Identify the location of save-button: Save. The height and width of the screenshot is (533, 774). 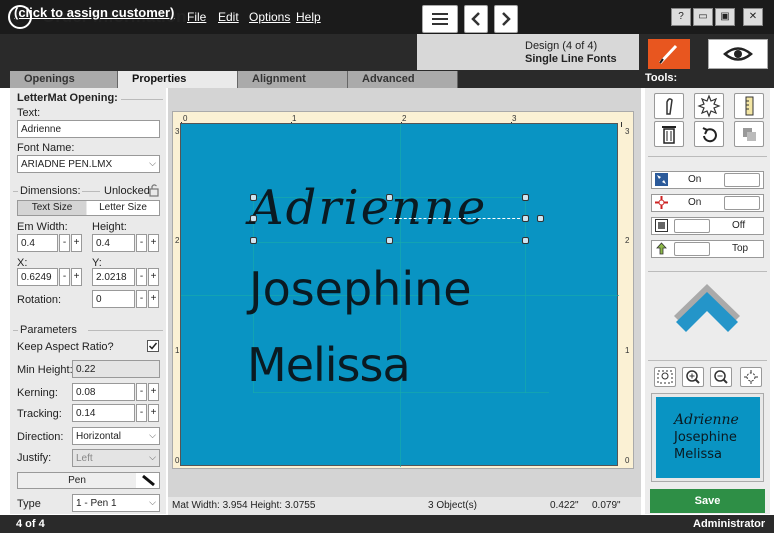
(707, 501).